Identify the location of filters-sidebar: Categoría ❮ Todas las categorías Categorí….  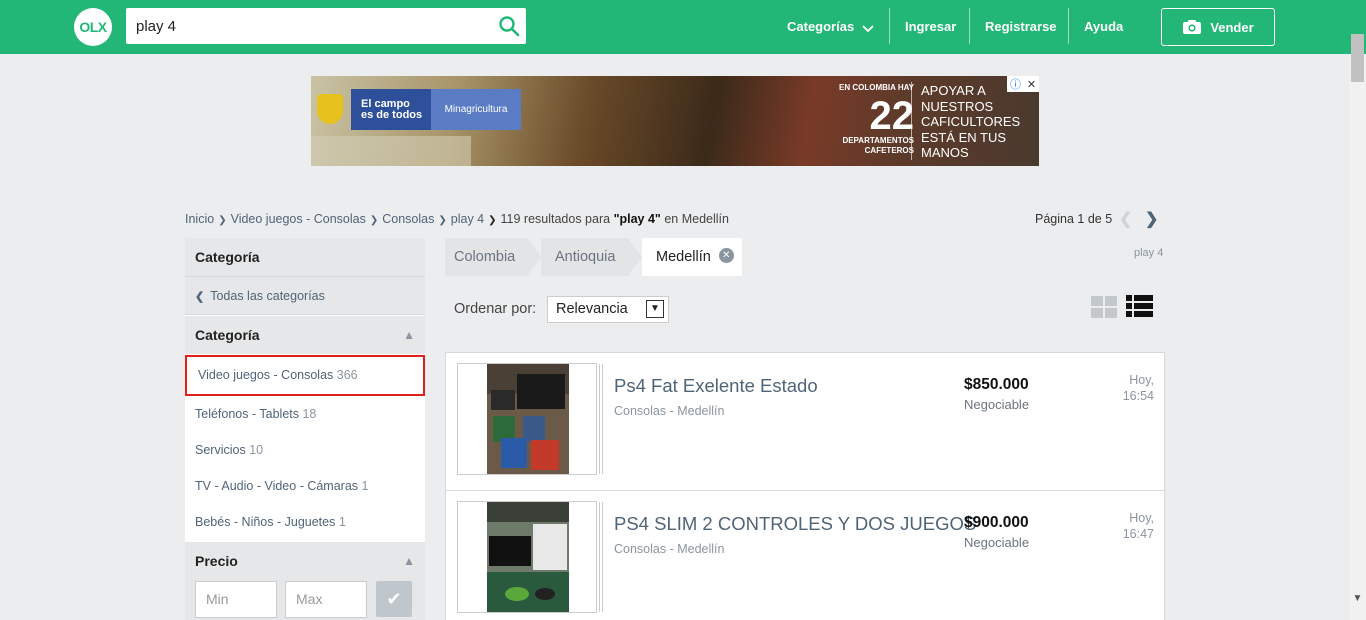
(305, 429).